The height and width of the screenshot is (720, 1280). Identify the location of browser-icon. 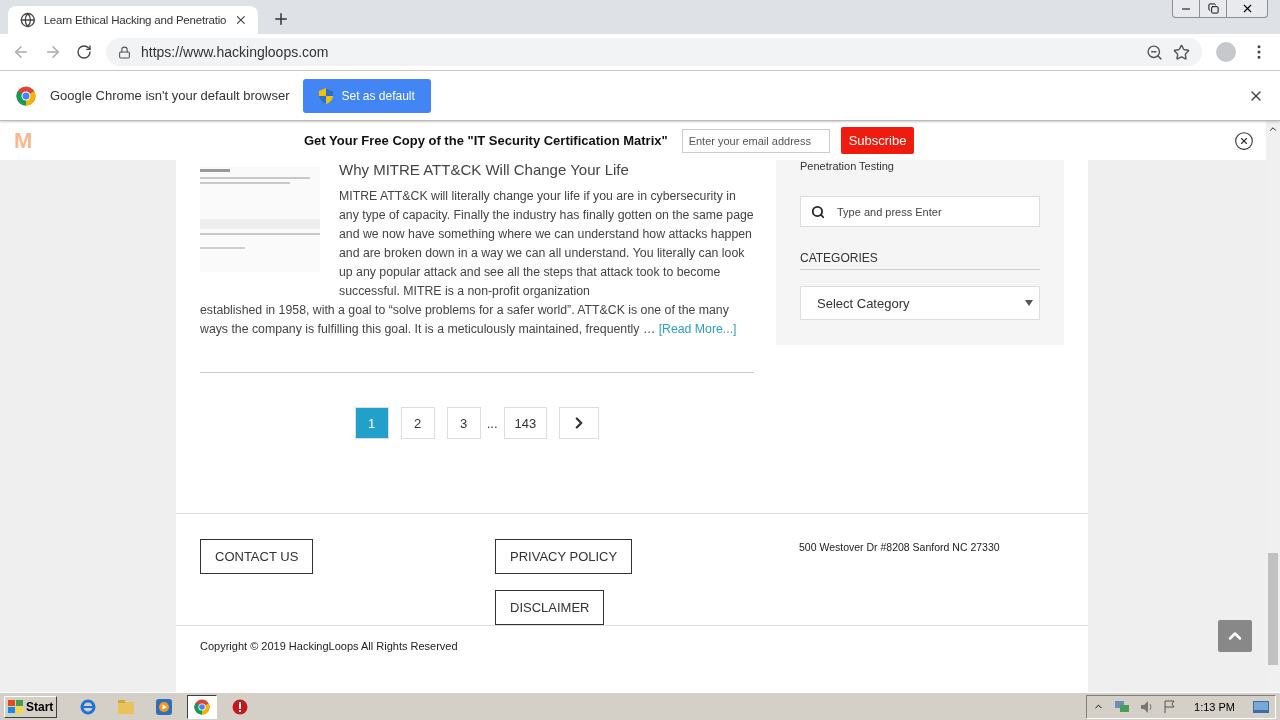
(88, 706).